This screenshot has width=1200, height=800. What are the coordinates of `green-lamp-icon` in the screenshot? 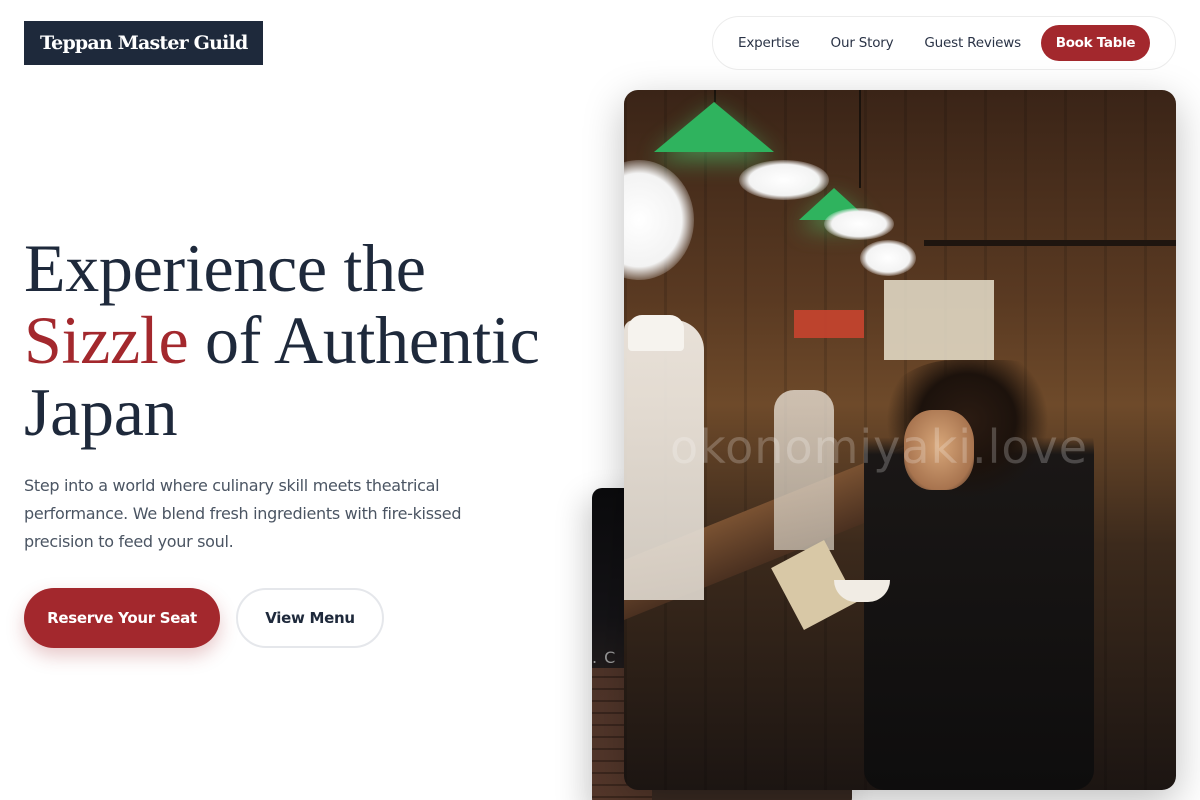 It's located at (714, 127).